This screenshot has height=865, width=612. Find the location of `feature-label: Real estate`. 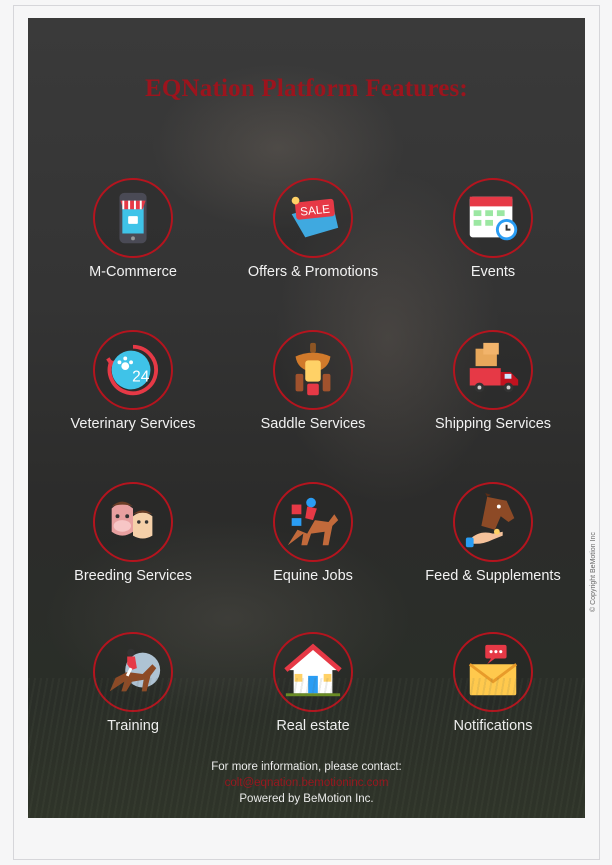

feature-label: Real estate is located at coordinates (313, 726).